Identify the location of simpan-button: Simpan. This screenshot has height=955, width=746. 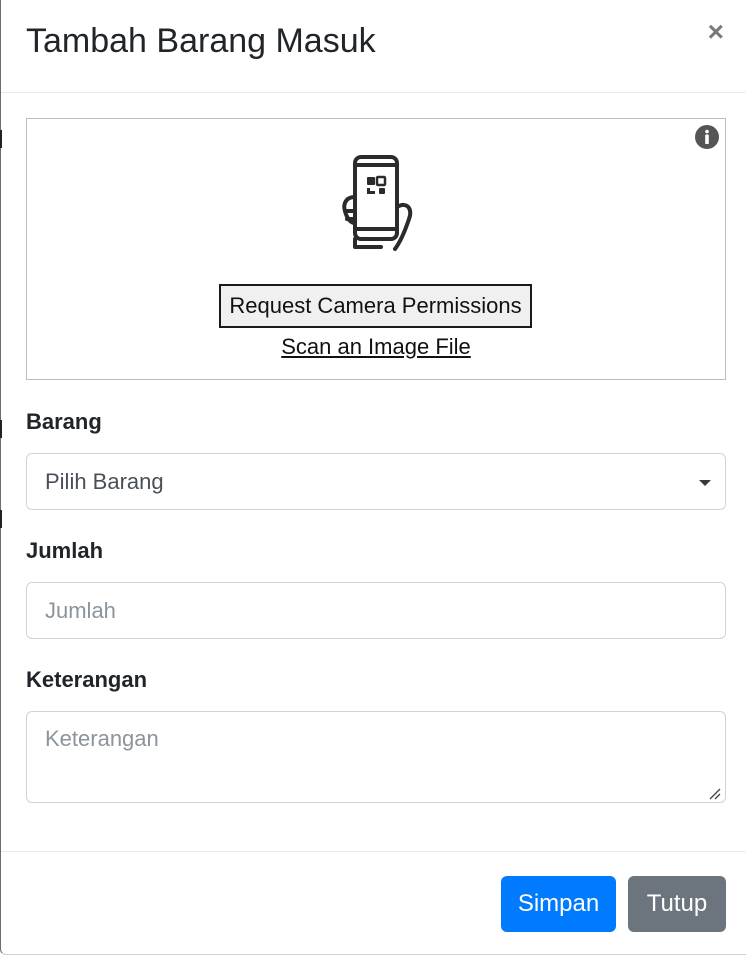
(558, 904).